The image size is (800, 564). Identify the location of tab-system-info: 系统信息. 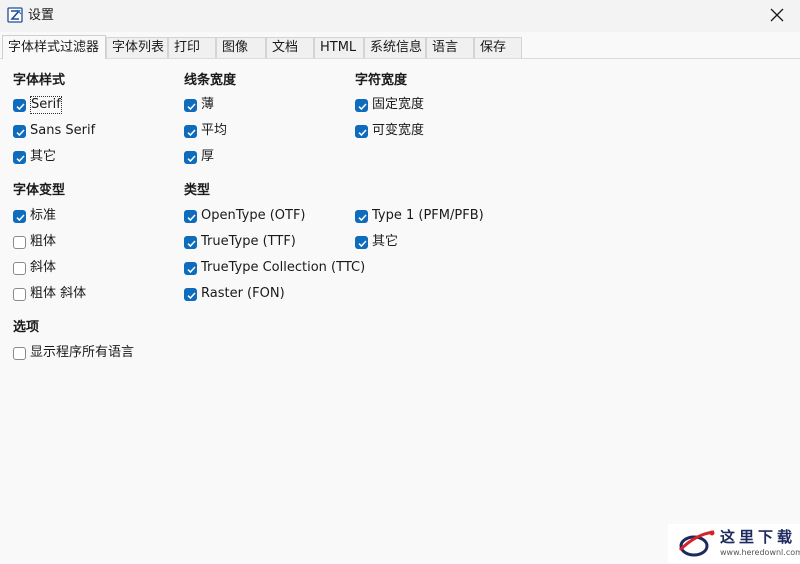
(395, 47).